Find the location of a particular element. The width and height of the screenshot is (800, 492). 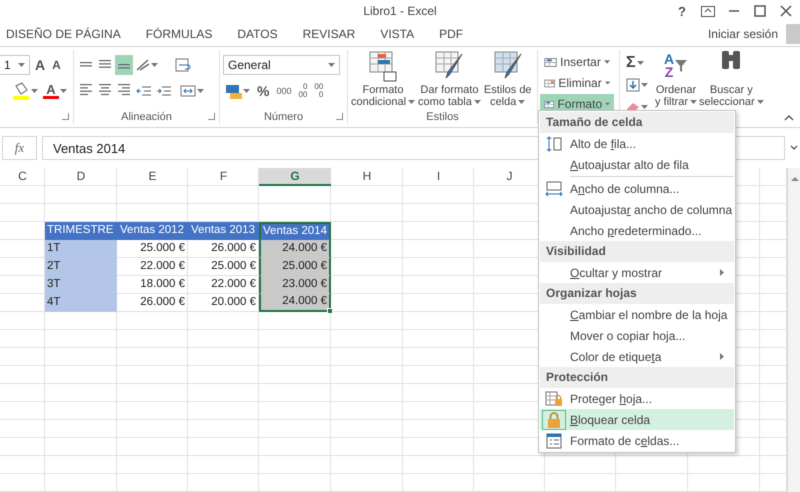

column-header: E is located at coordinates (152, 177).